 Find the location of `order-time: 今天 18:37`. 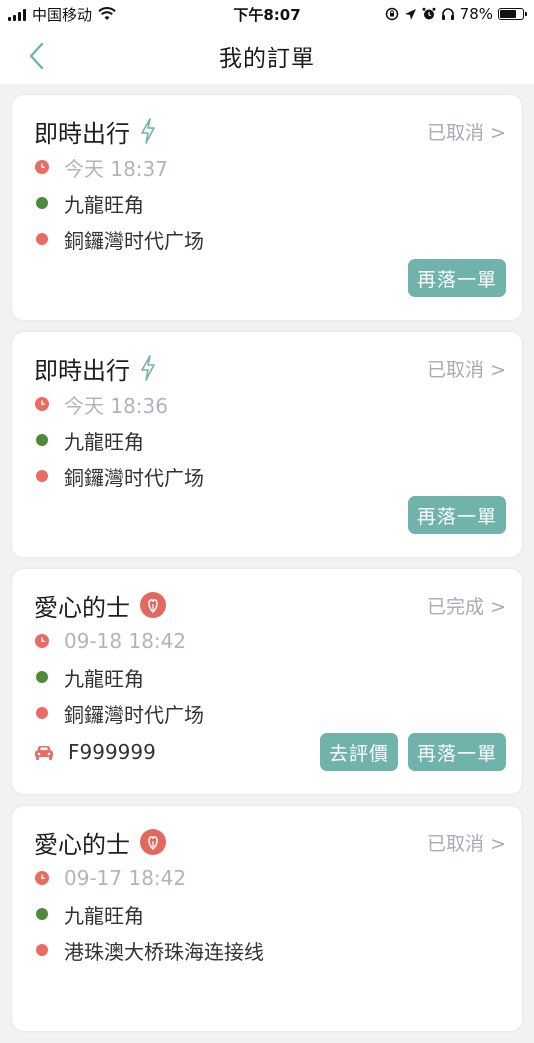

order-time: 今天 18:37 is located at coordinates (116, 168).